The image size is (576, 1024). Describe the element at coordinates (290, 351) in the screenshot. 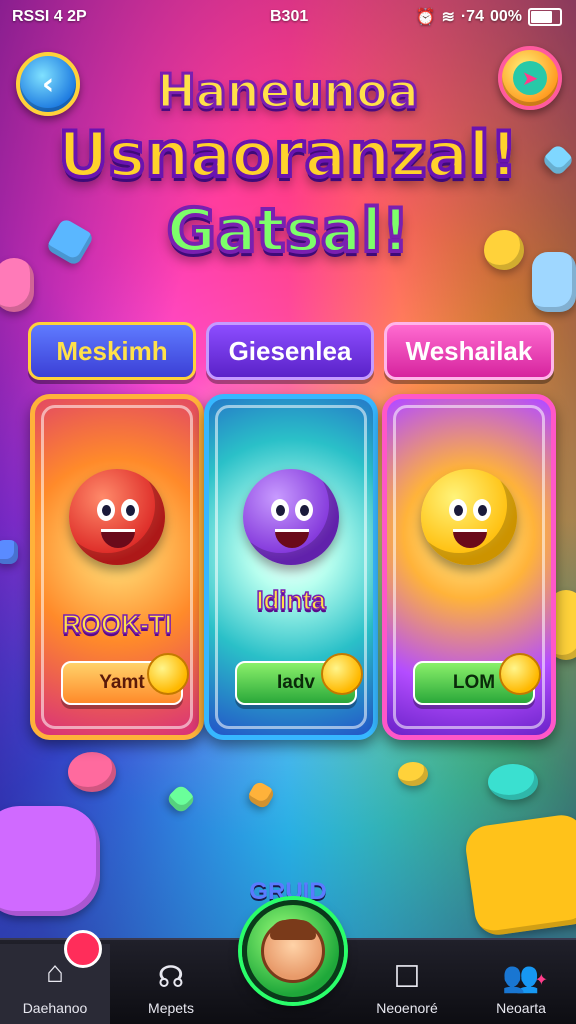

I see `tab-giesenlea: Giesenlea` at that location.